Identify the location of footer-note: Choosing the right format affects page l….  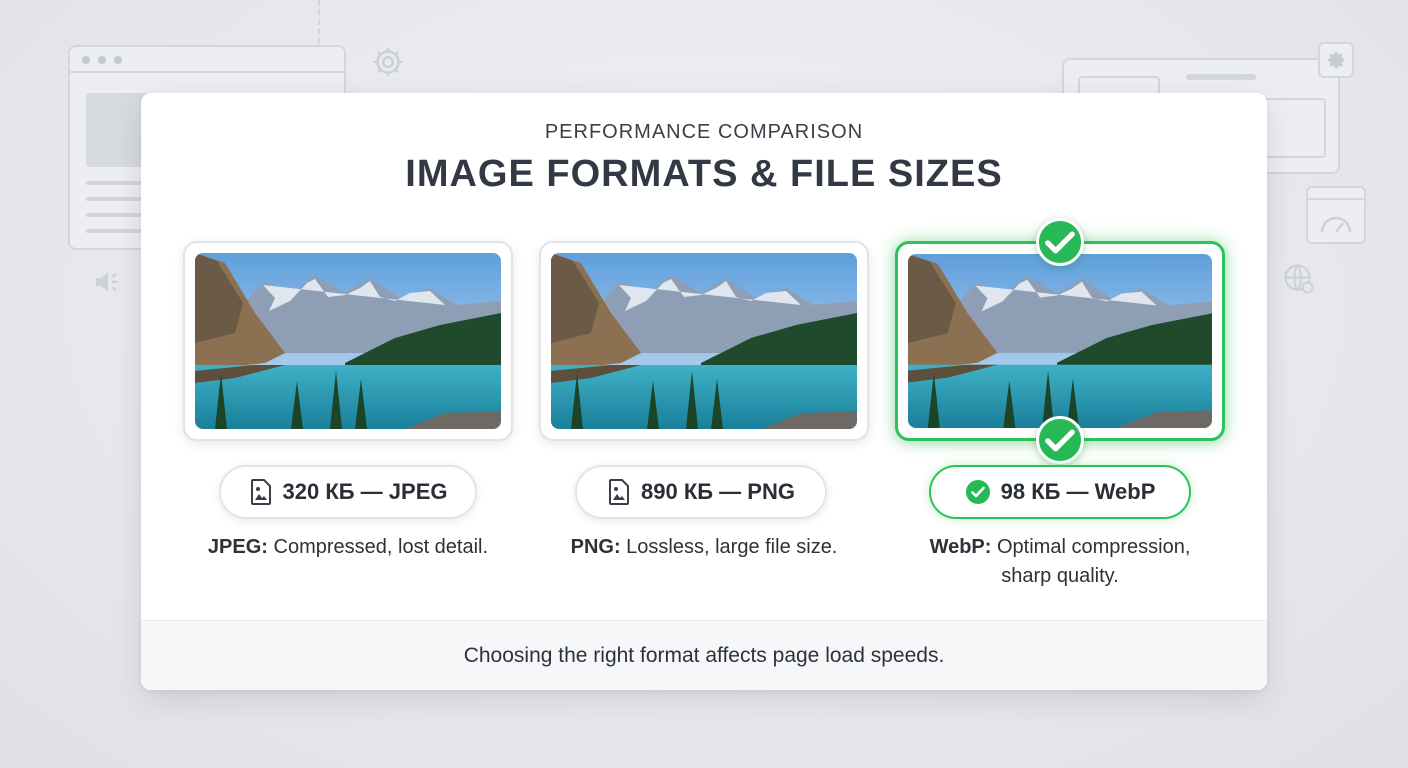
(704, 655).